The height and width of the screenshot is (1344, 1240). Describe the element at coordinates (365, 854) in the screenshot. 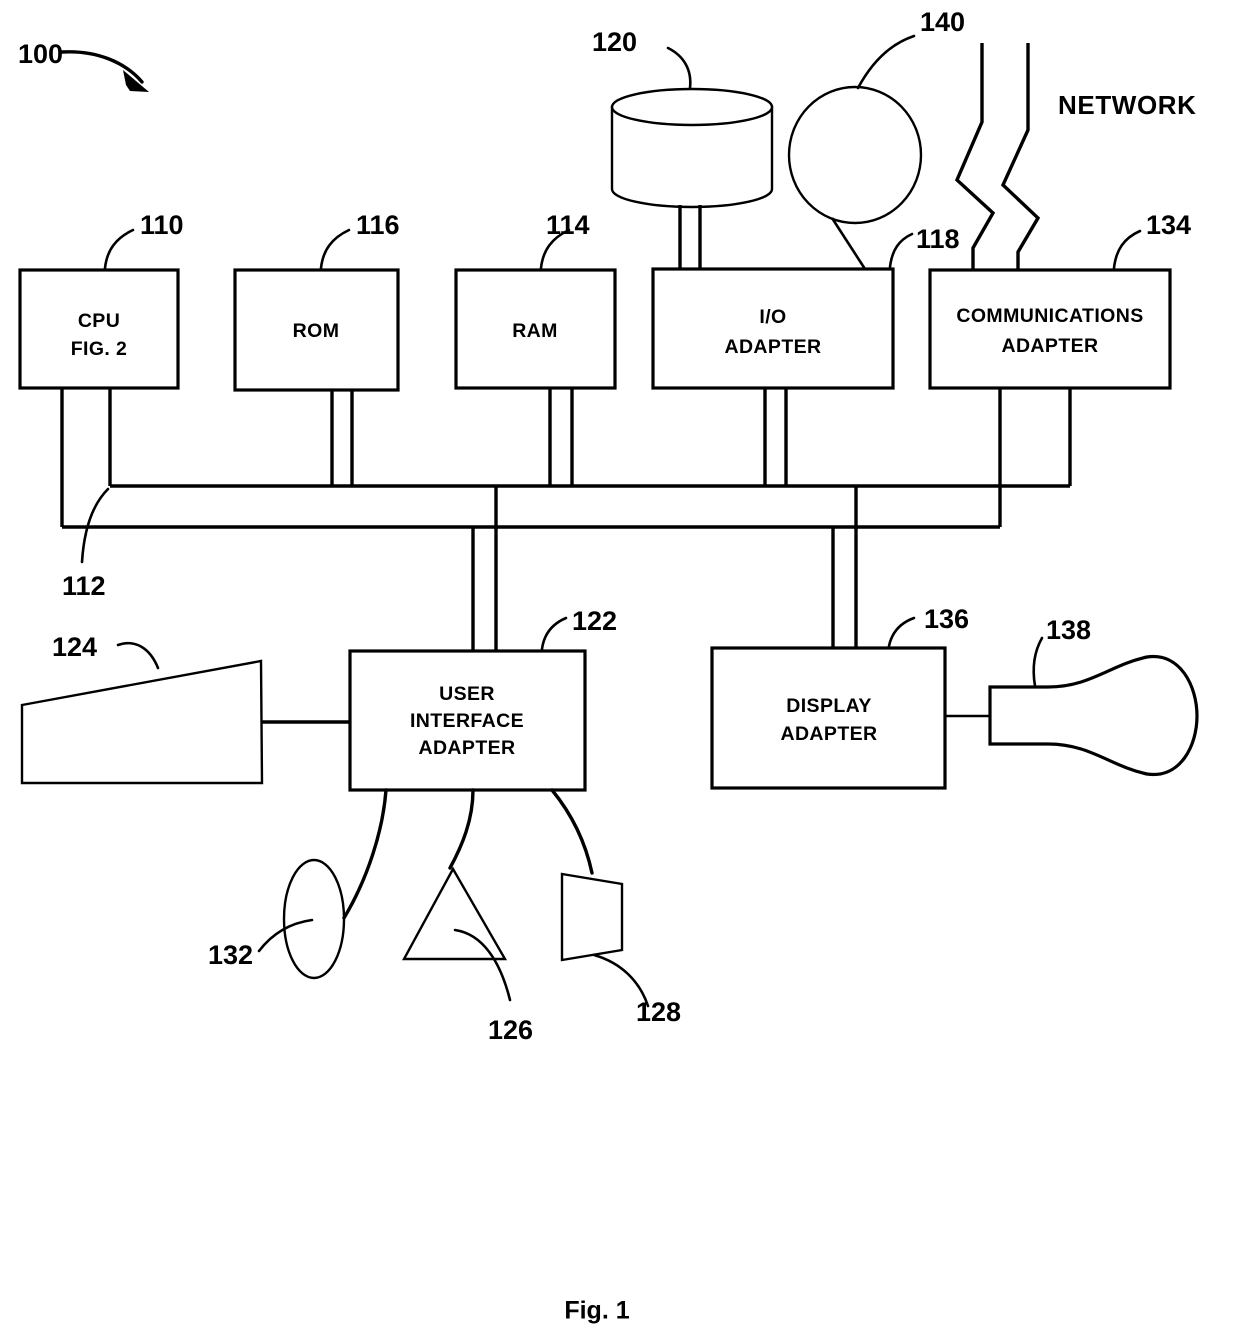

I see `wire-trackball-to-ui-adapter` at that location.